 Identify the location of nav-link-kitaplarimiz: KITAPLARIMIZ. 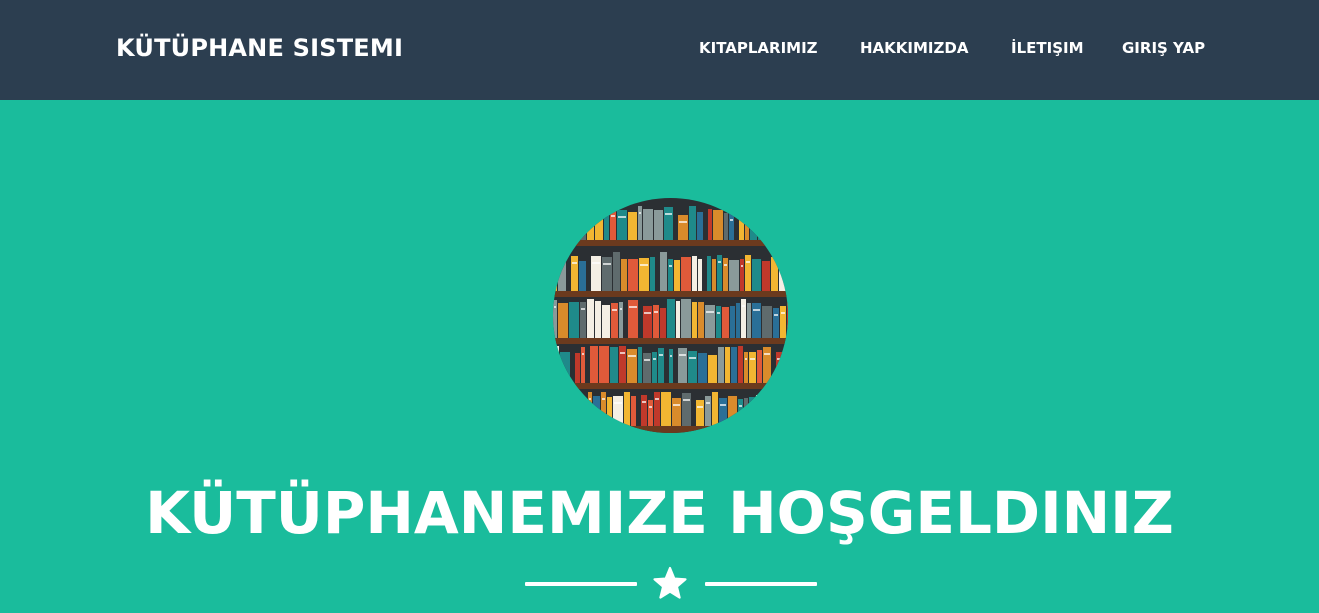
(758, 48).